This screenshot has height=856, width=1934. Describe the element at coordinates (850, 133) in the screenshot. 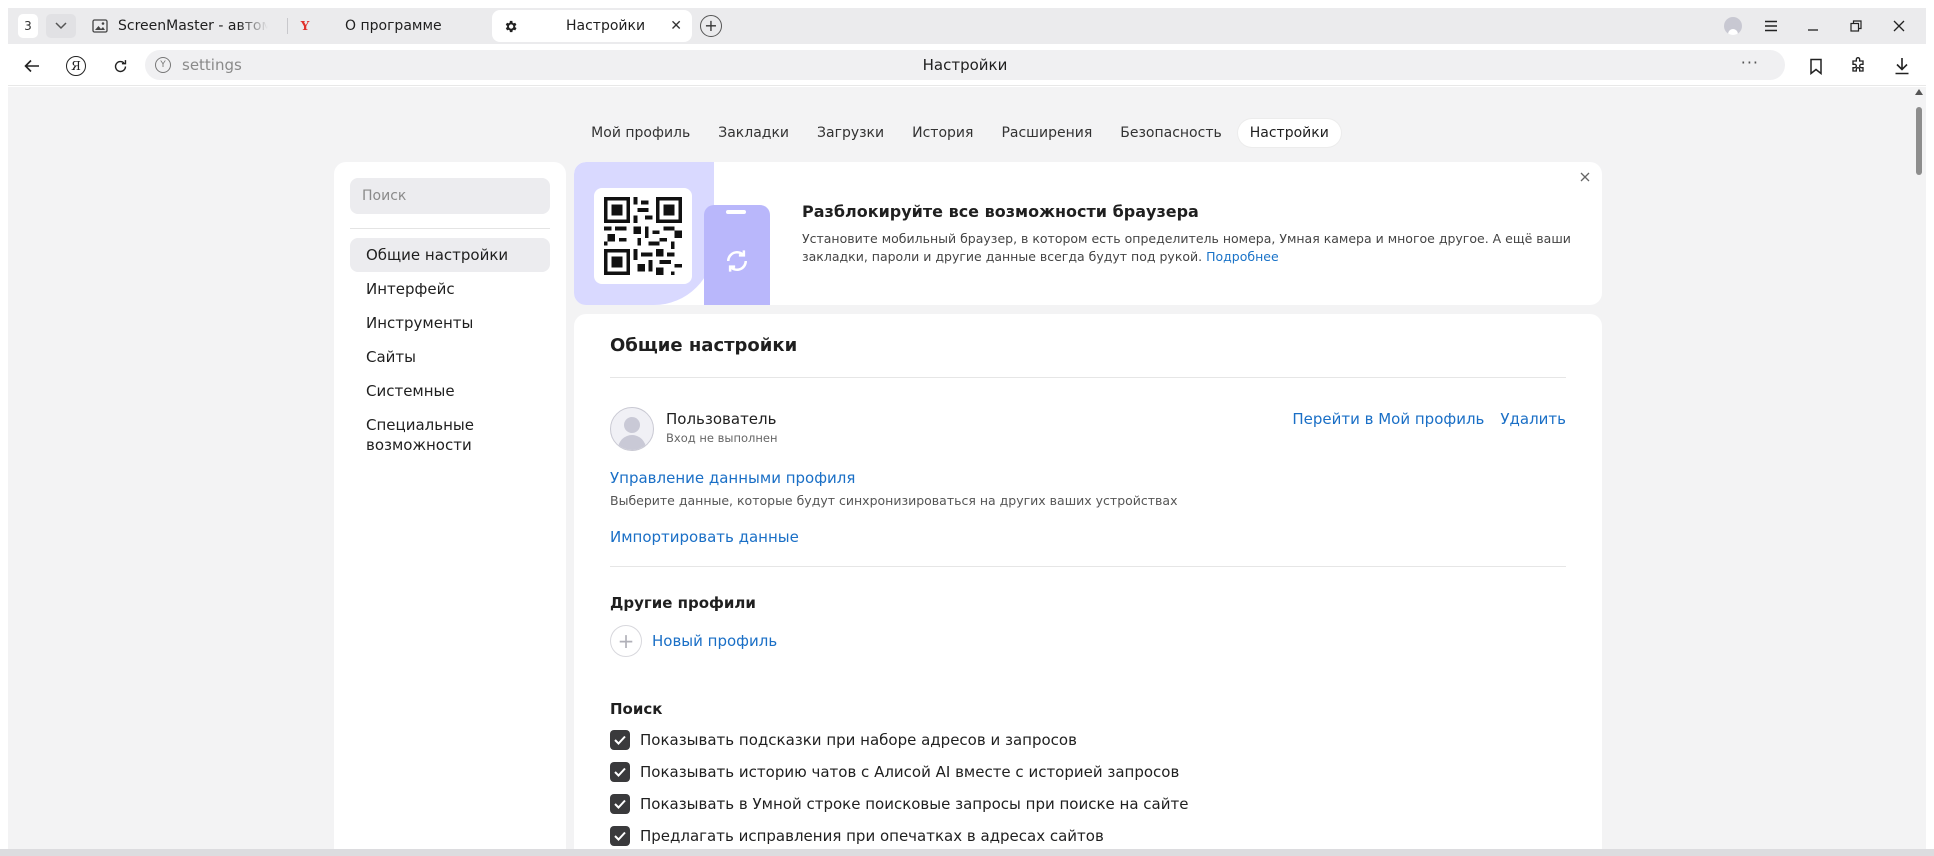

I see `tab-downloads: Загрузки` at that location.